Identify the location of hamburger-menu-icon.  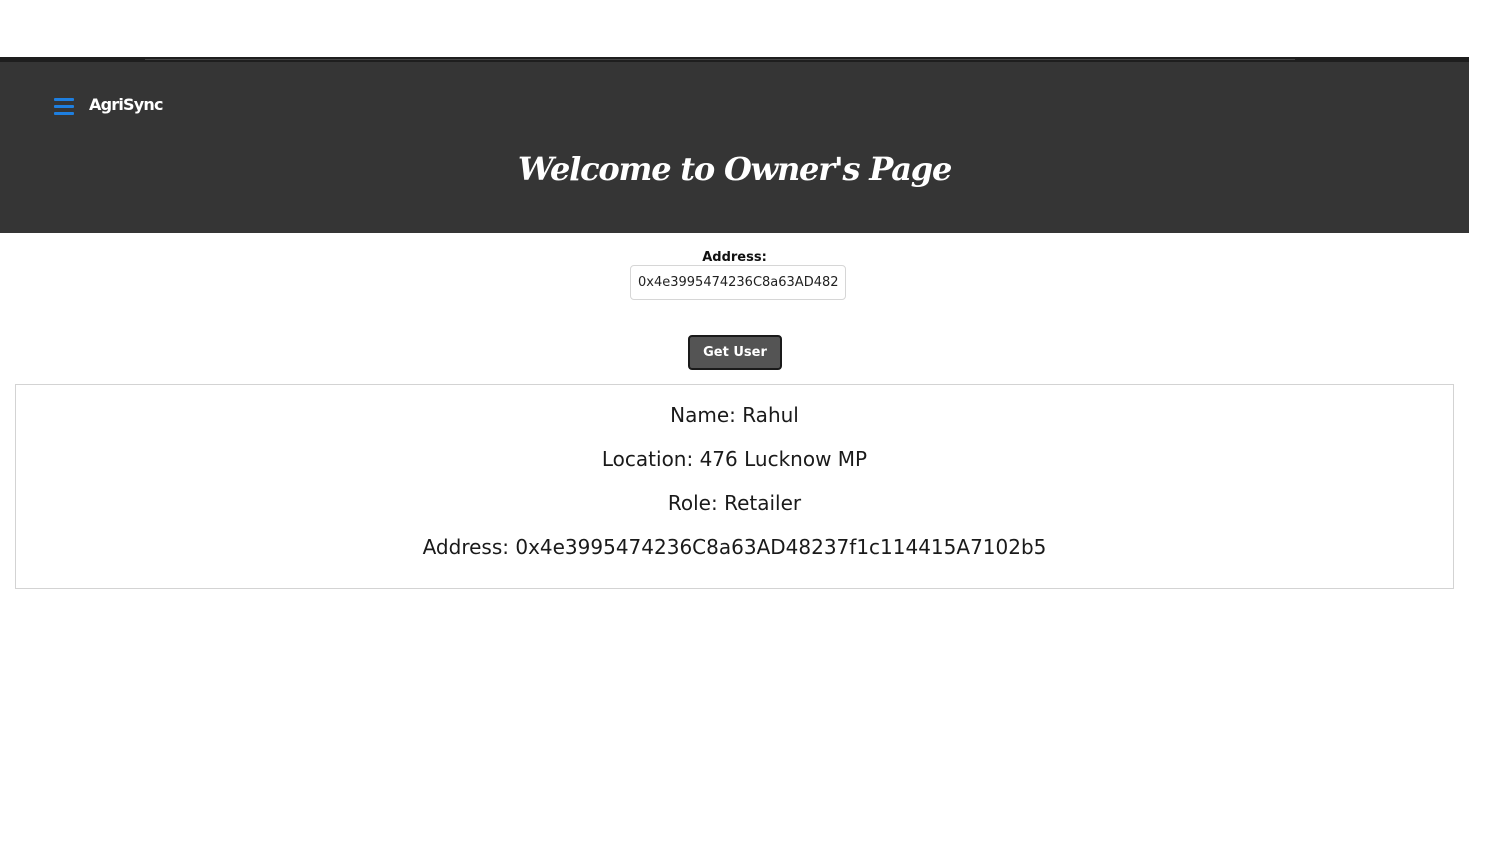
(64, 106).